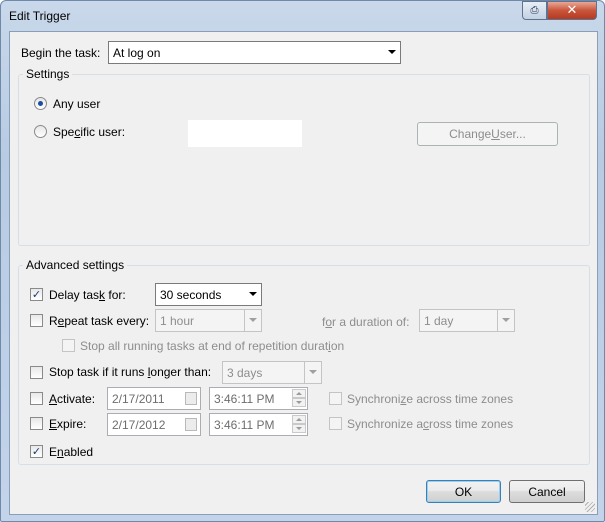 The image size is (605, 522). Describe the element at coordinates (245, 372) in the screenshot. I see `stop-task-longer-value: 3 days` at that location.